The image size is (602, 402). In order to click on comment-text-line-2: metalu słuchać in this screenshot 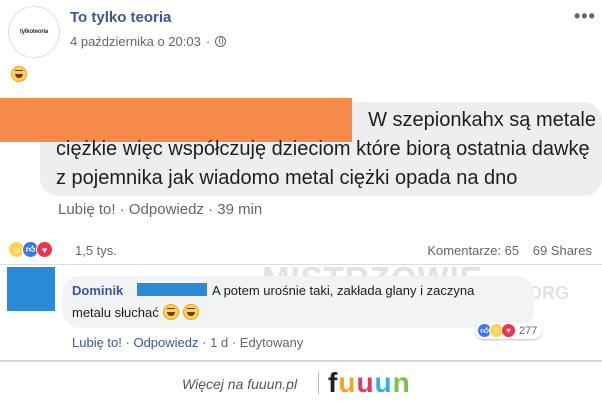, I will do `click(135, 312)`.